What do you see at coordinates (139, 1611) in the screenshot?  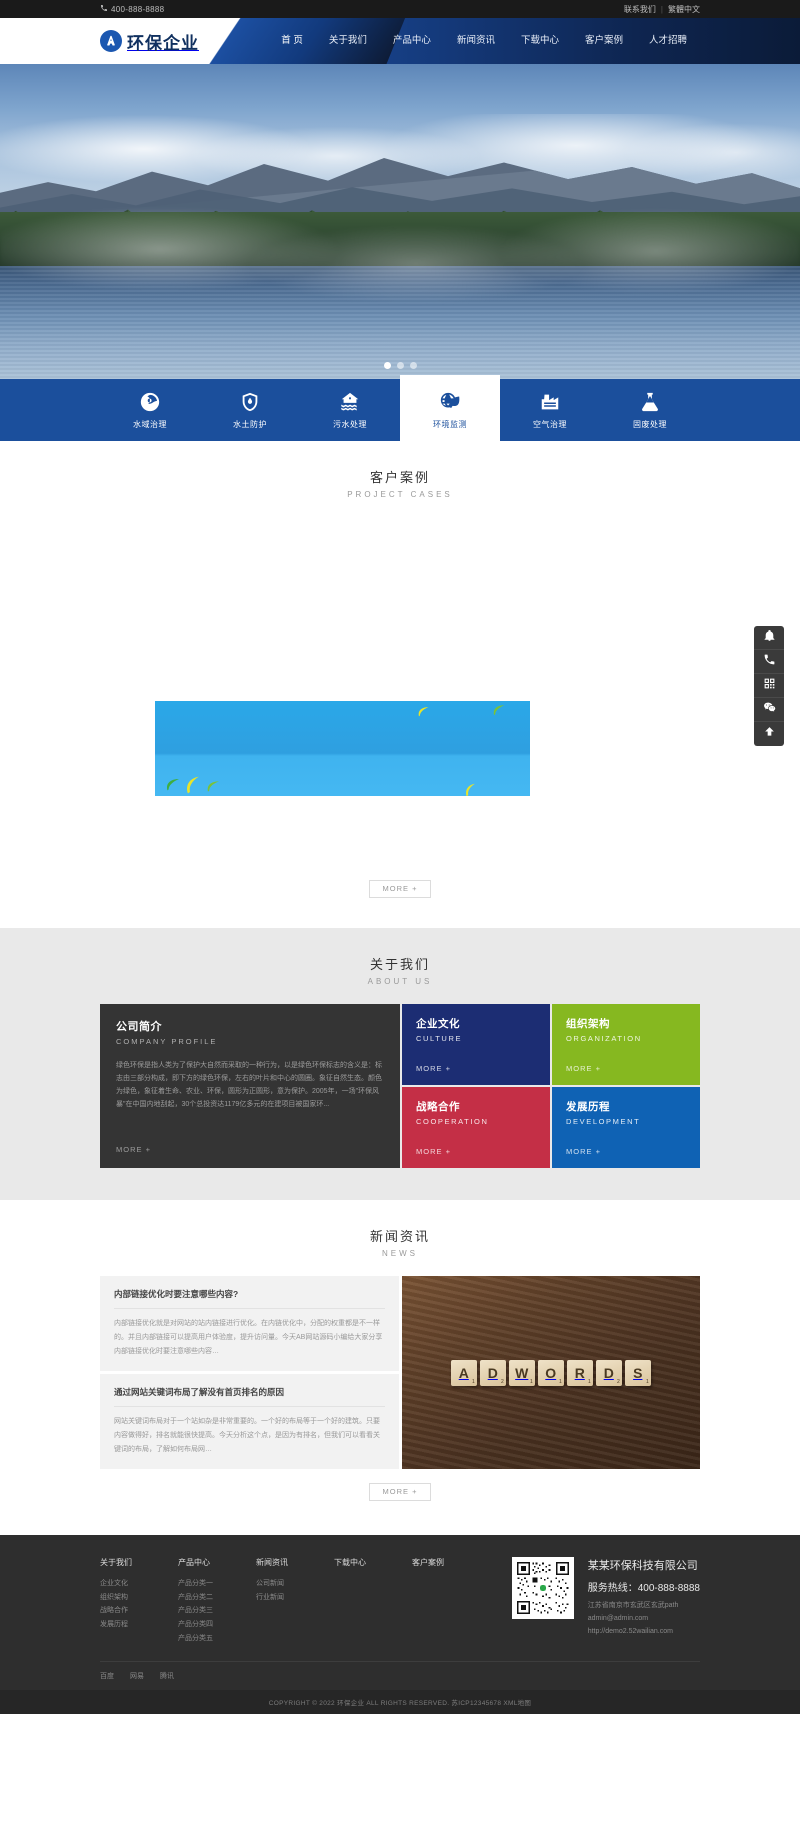 I see `footer-link: 战略合作` at bounding box center [139, 1611].